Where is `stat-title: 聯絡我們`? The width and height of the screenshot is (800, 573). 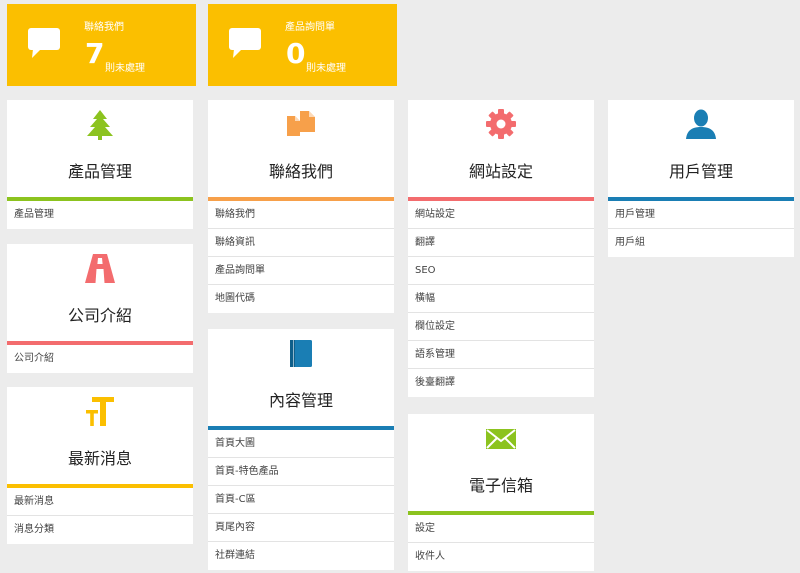 stat-title: 聯絡我們 is located at coordinates (104, 27).